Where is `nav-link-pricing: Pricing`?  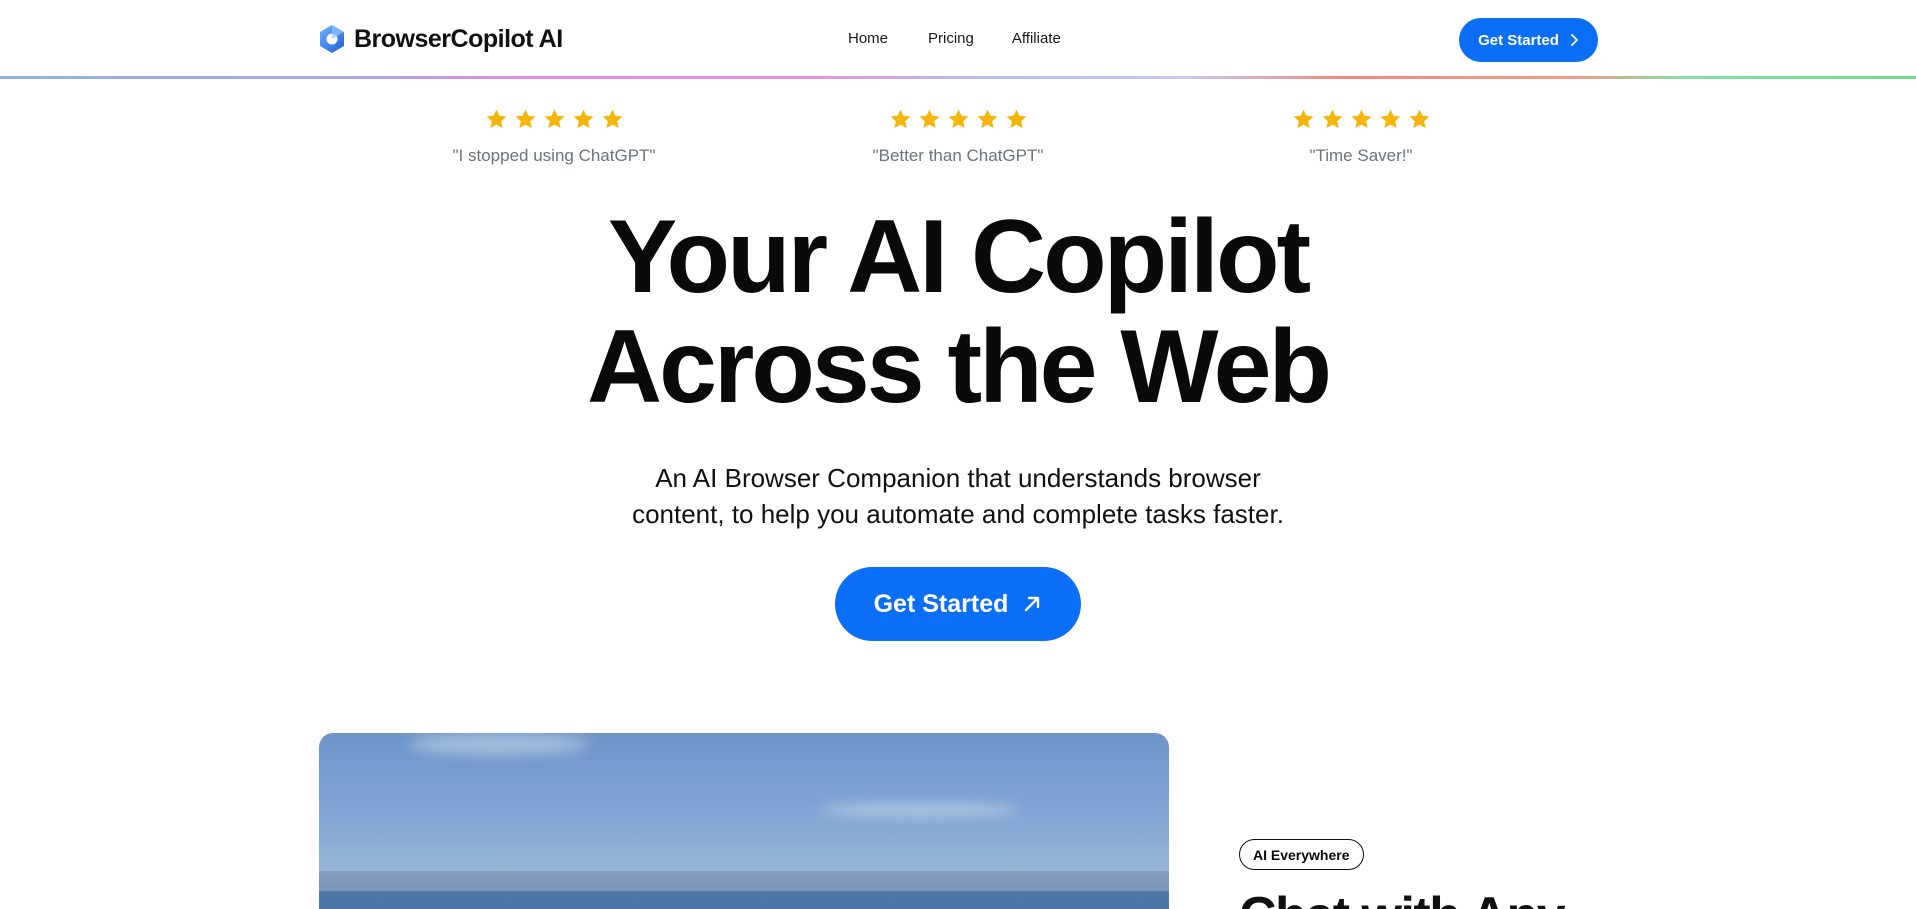 nav-link-pricing: Pricing is located at coordinates (951, 38).